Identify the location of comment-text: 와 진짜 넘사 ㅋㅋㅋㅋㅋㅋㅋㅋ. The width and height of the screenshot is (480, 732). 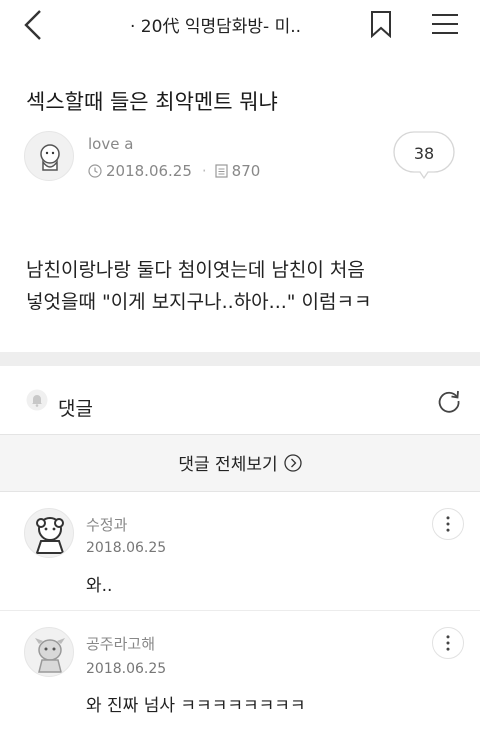
(196, 706).